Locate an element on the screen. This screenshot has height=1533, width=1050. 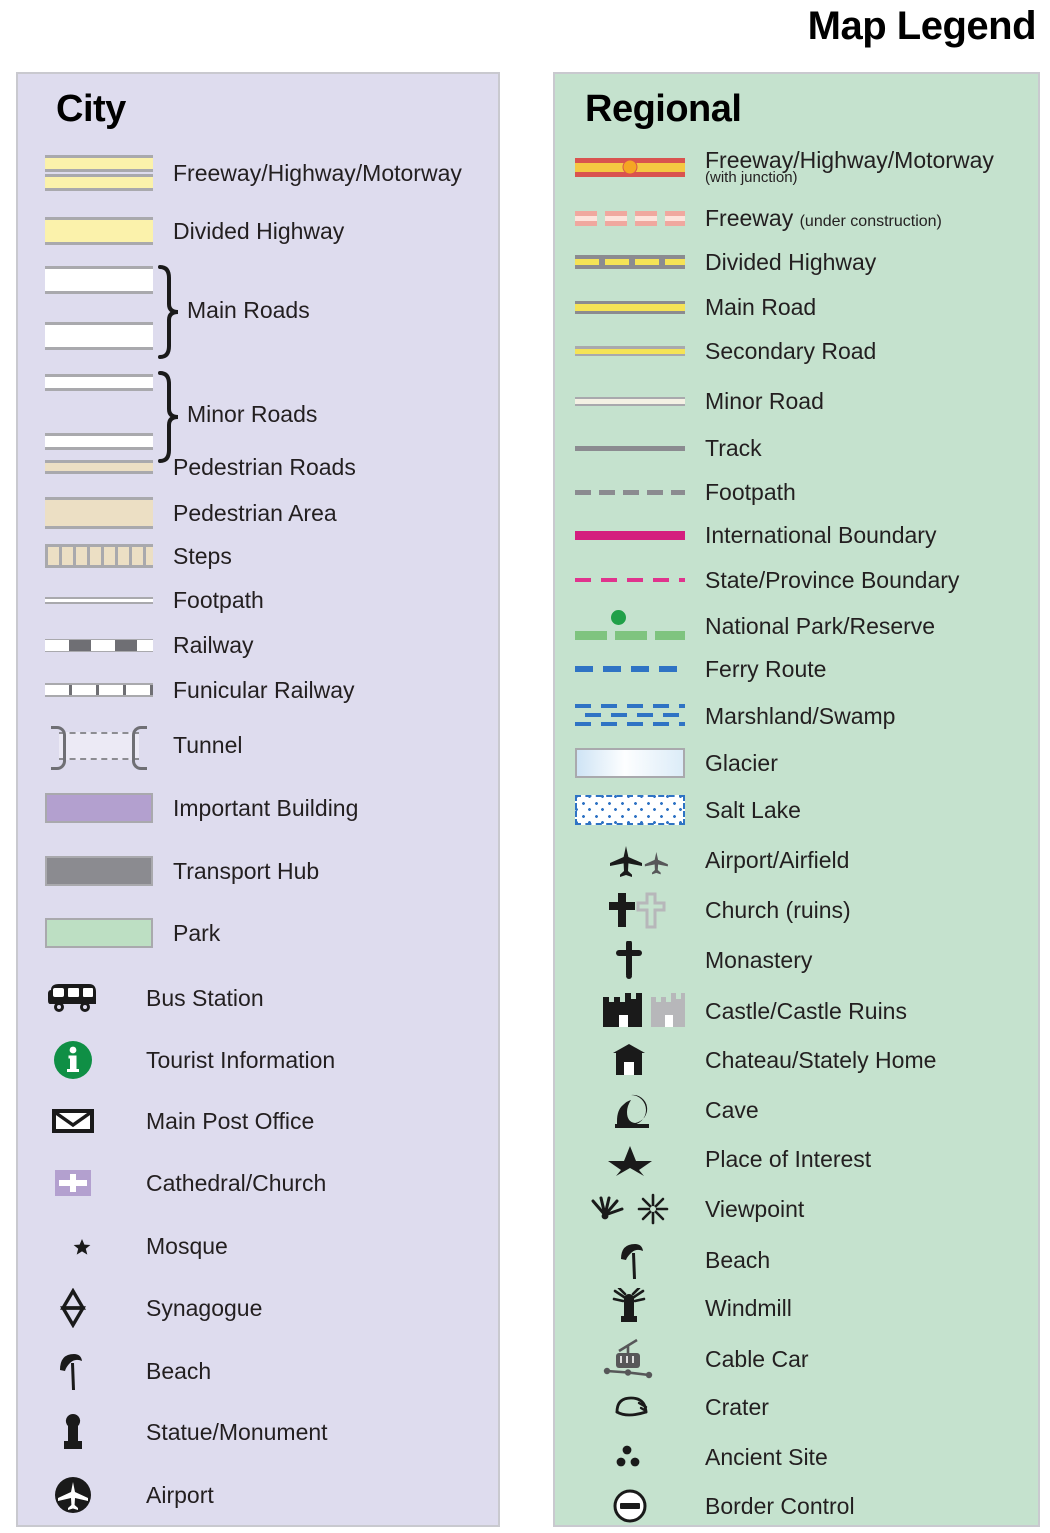
list-item-label: Beach is located at coordinates (738, 1259).